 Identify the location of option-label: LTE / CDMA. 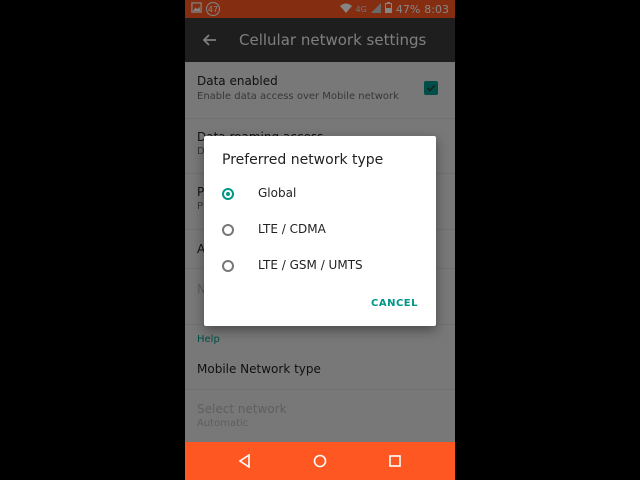
(292, 229).